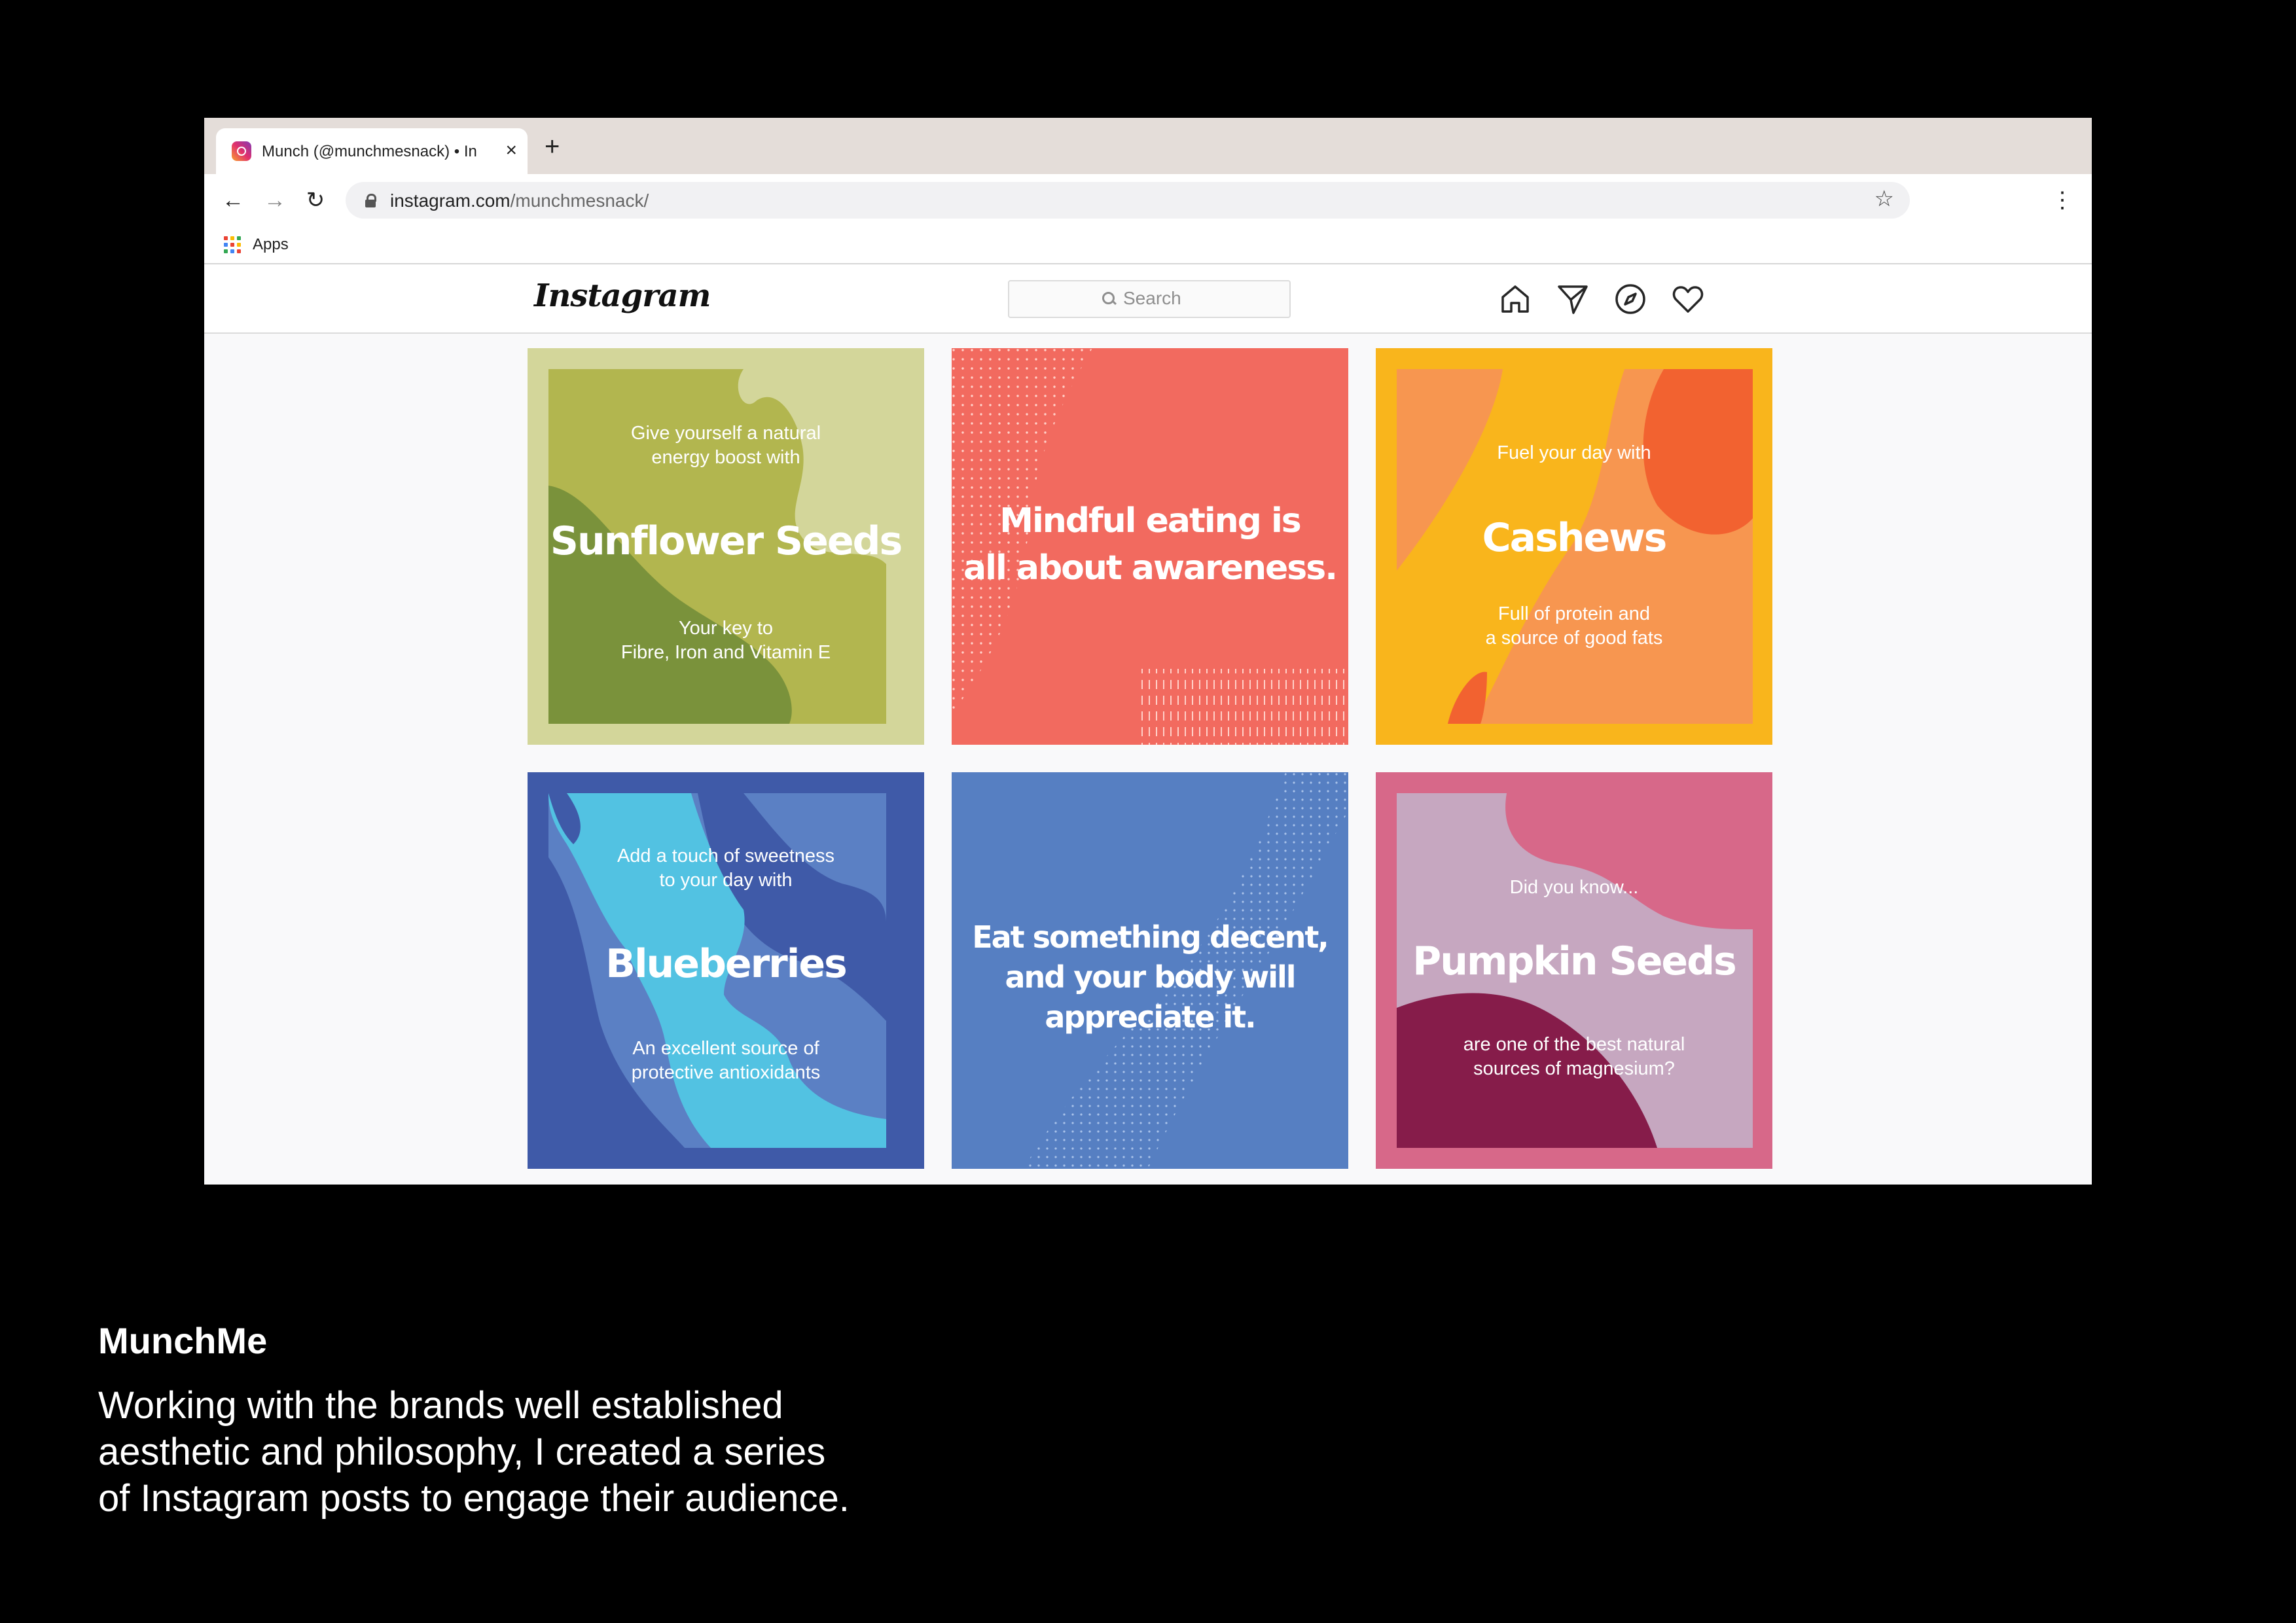 Image resolution: width=2296 pixels, height=1623 pixels. What do you see at coordinates (271, 245) in the screenshot?
I see `apps-bookmark: Apps` at bounding box center [271, 245].